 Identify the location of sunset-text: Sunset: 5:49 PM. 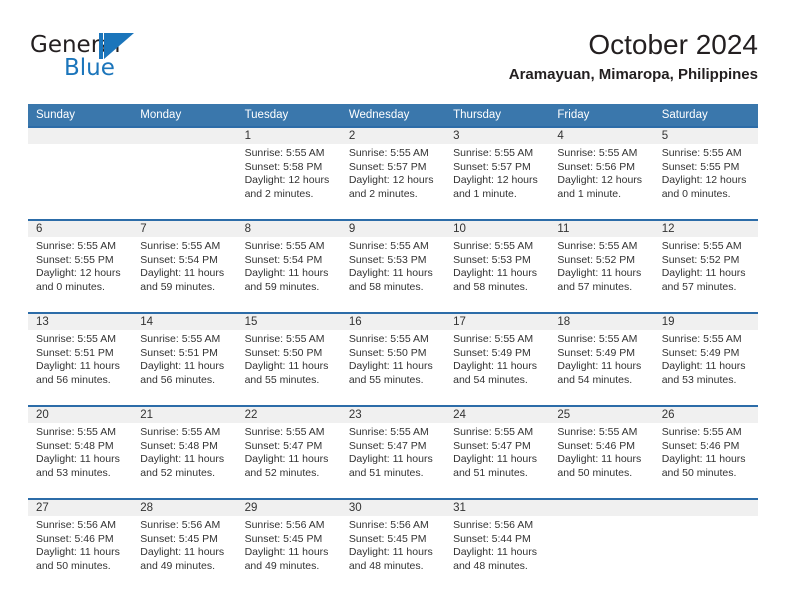
(596, 352).